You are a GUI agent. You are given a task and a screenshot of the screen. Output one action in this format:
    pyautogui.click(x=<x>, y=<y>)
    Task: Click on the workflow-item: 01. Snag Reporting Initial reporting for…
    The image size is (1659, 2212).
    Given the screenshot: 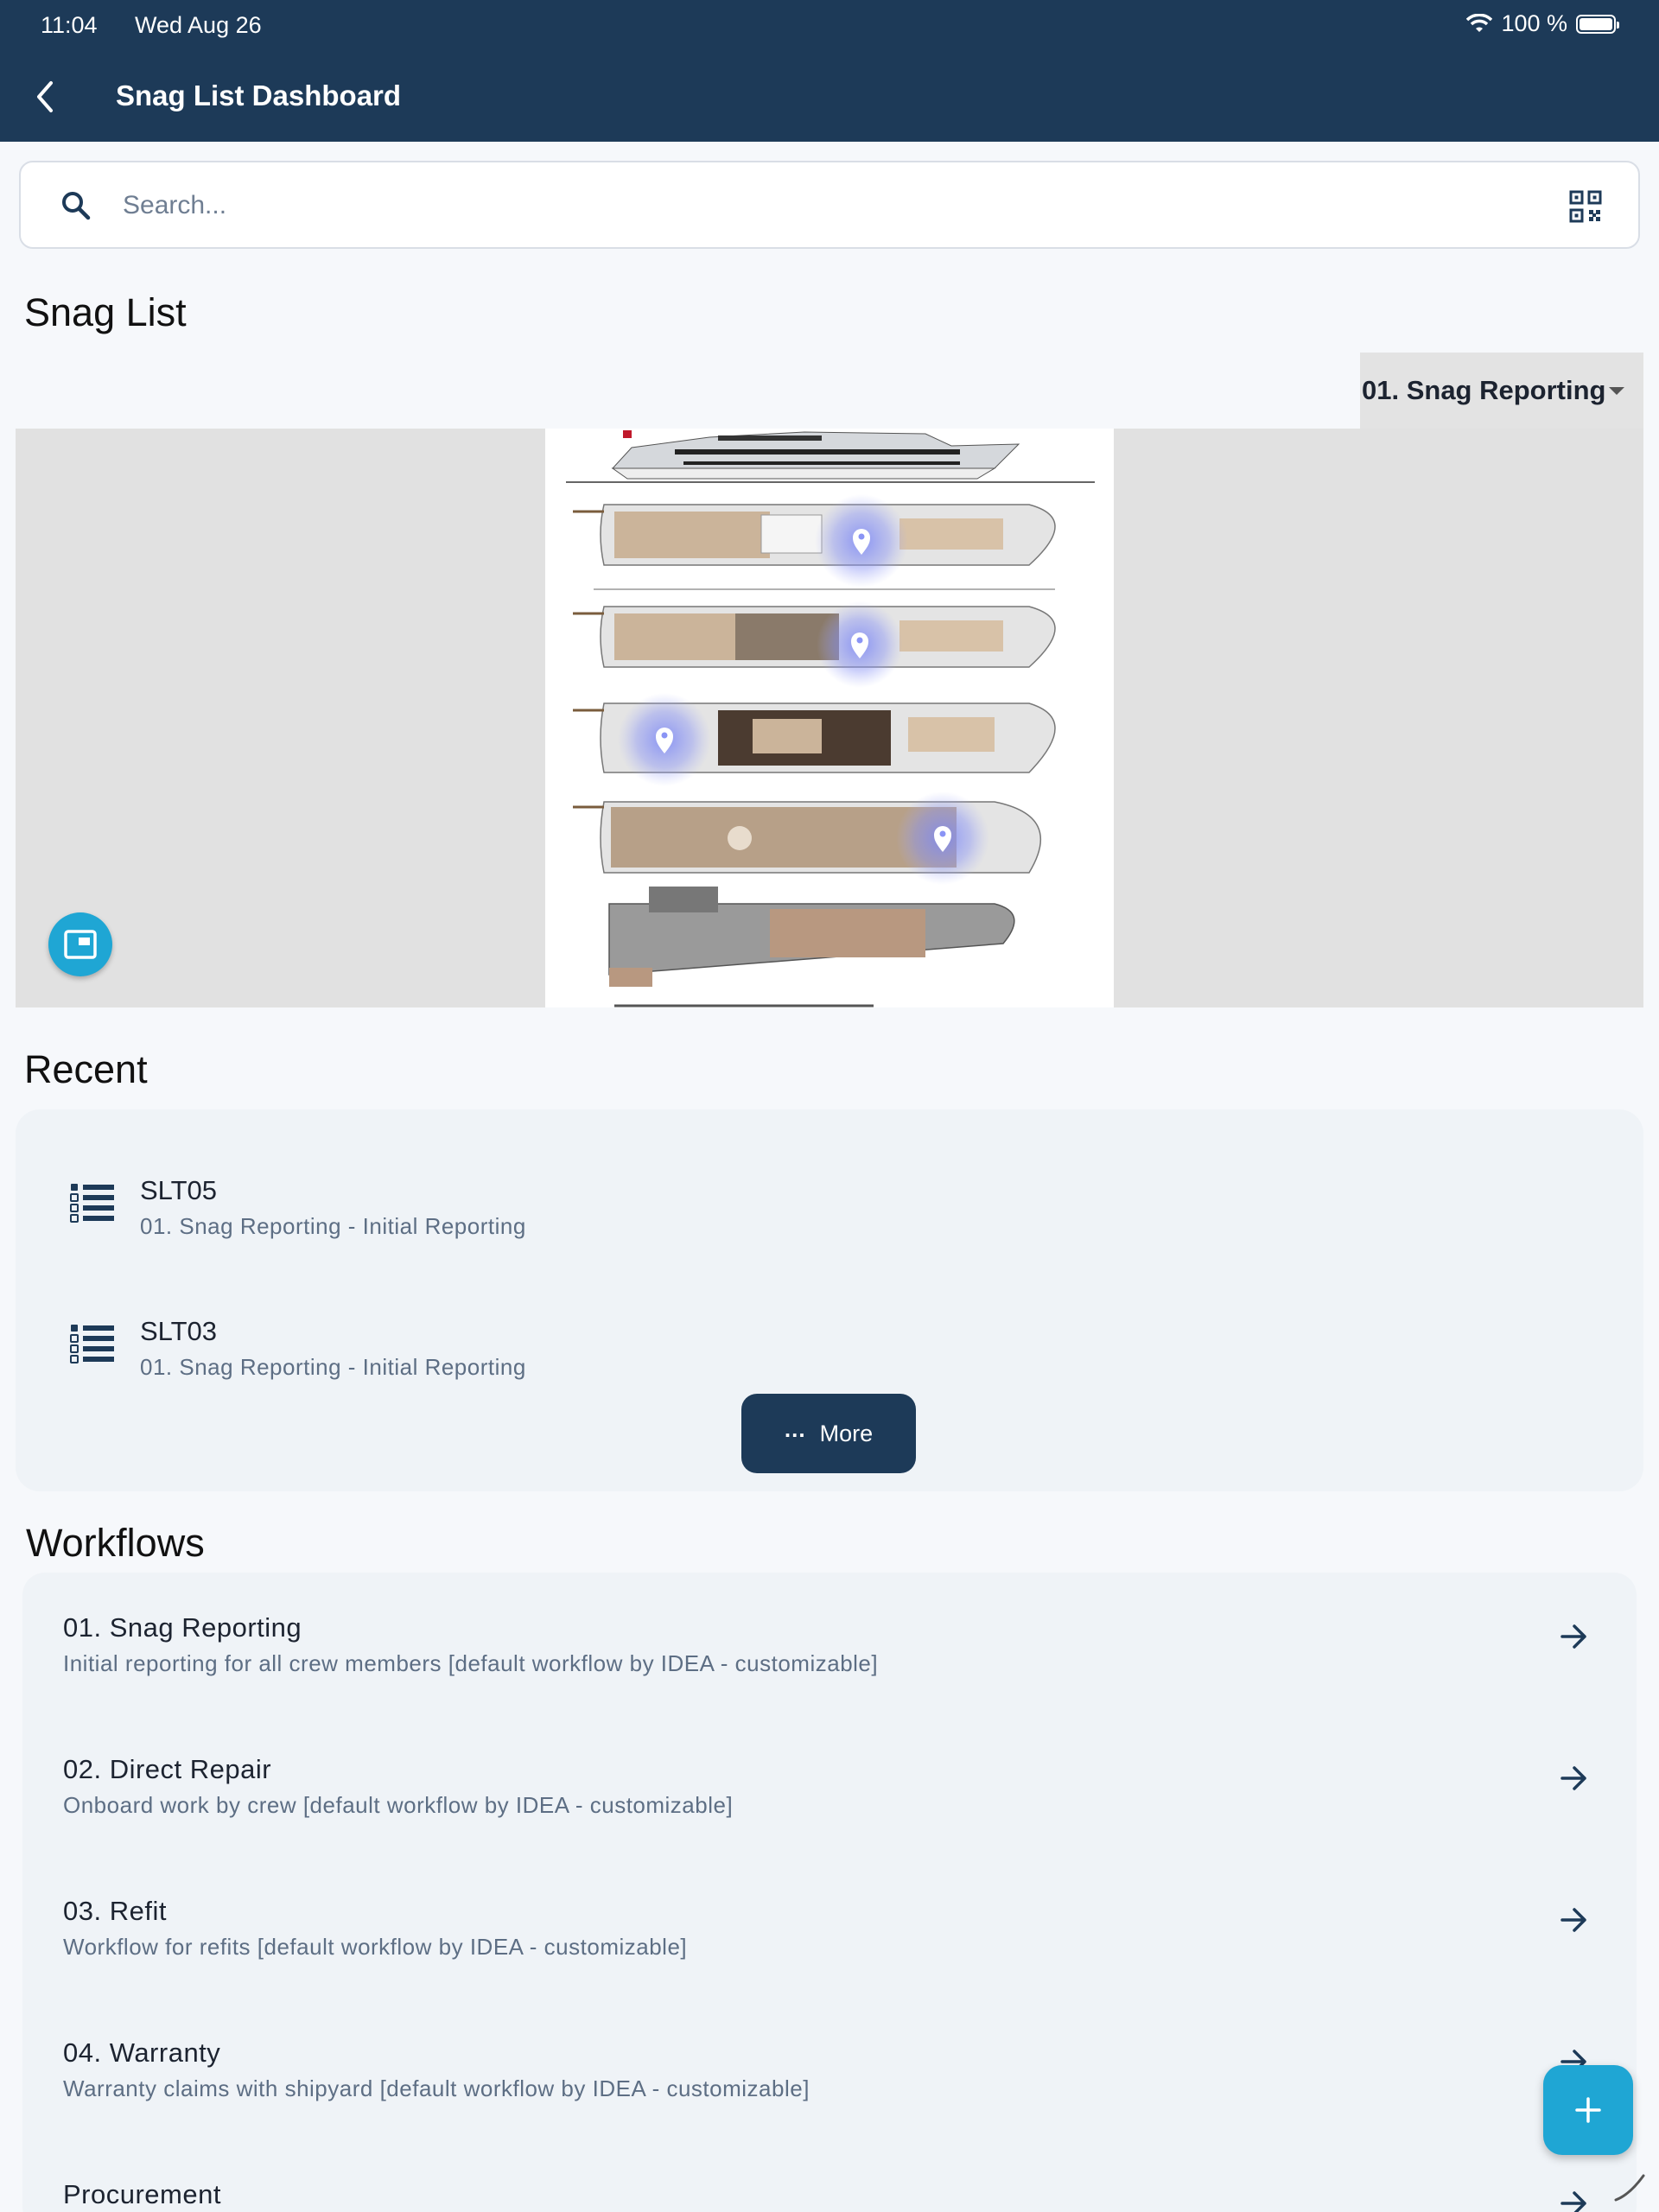 What is the action you would take?
    pyautogui.click(x=829, y=1643)
    